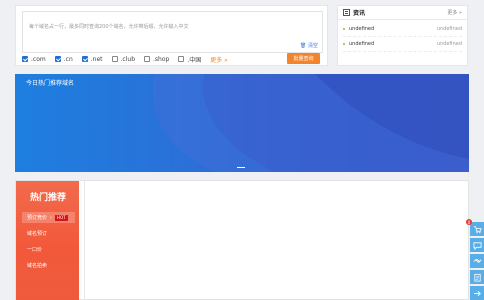 This screenshot has height=300, width=484. I want to click on news-icon, so click(346, 12).